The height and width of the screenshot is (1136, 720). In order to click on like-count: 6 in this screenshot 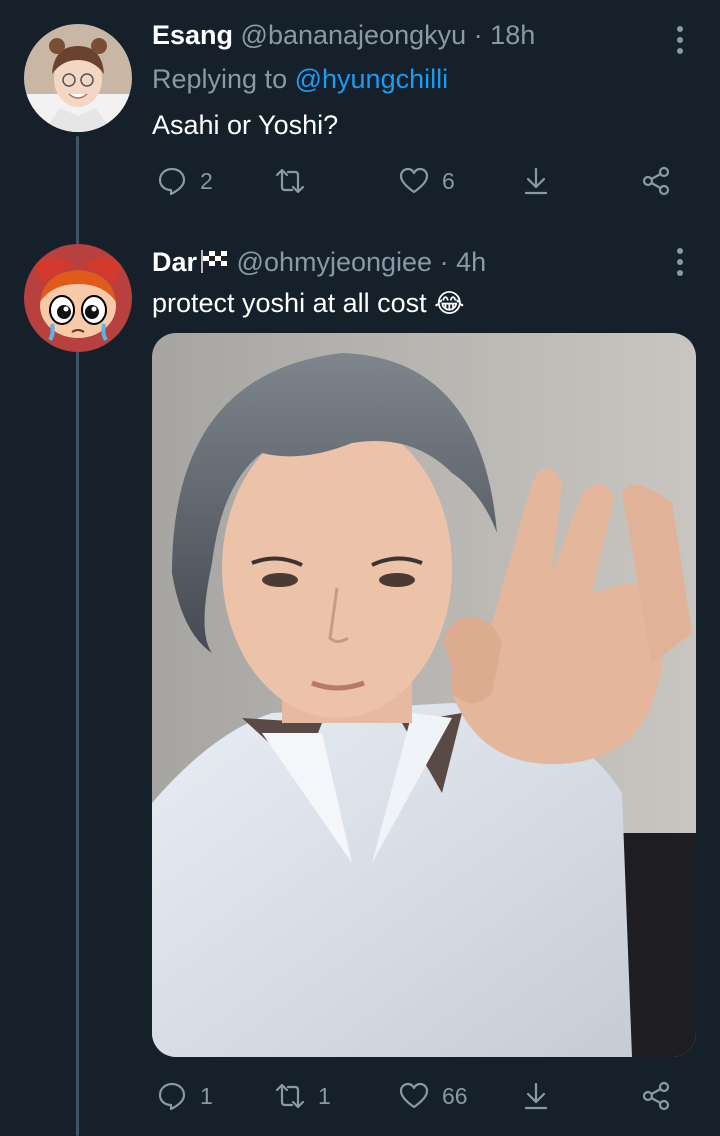, I will do `click(448, 180)`.